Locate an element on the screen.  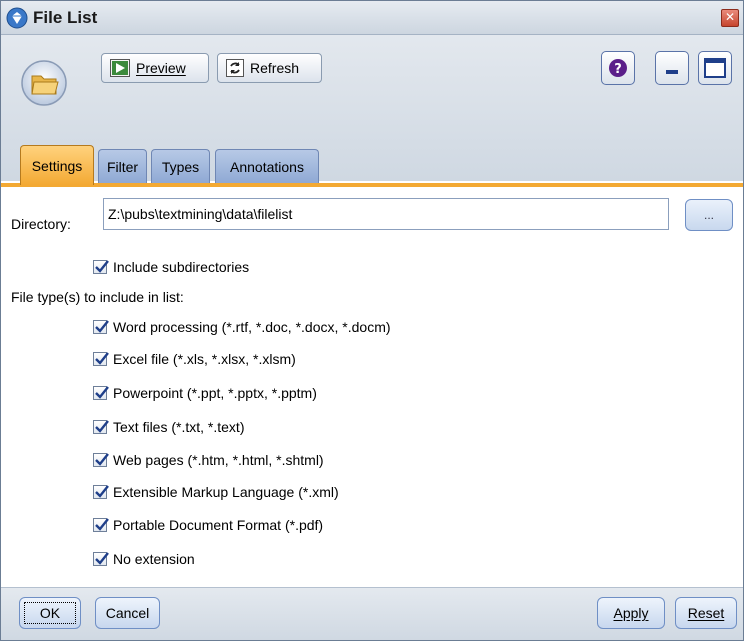
tab-settings: Settings is located at coordinates (57, 165).